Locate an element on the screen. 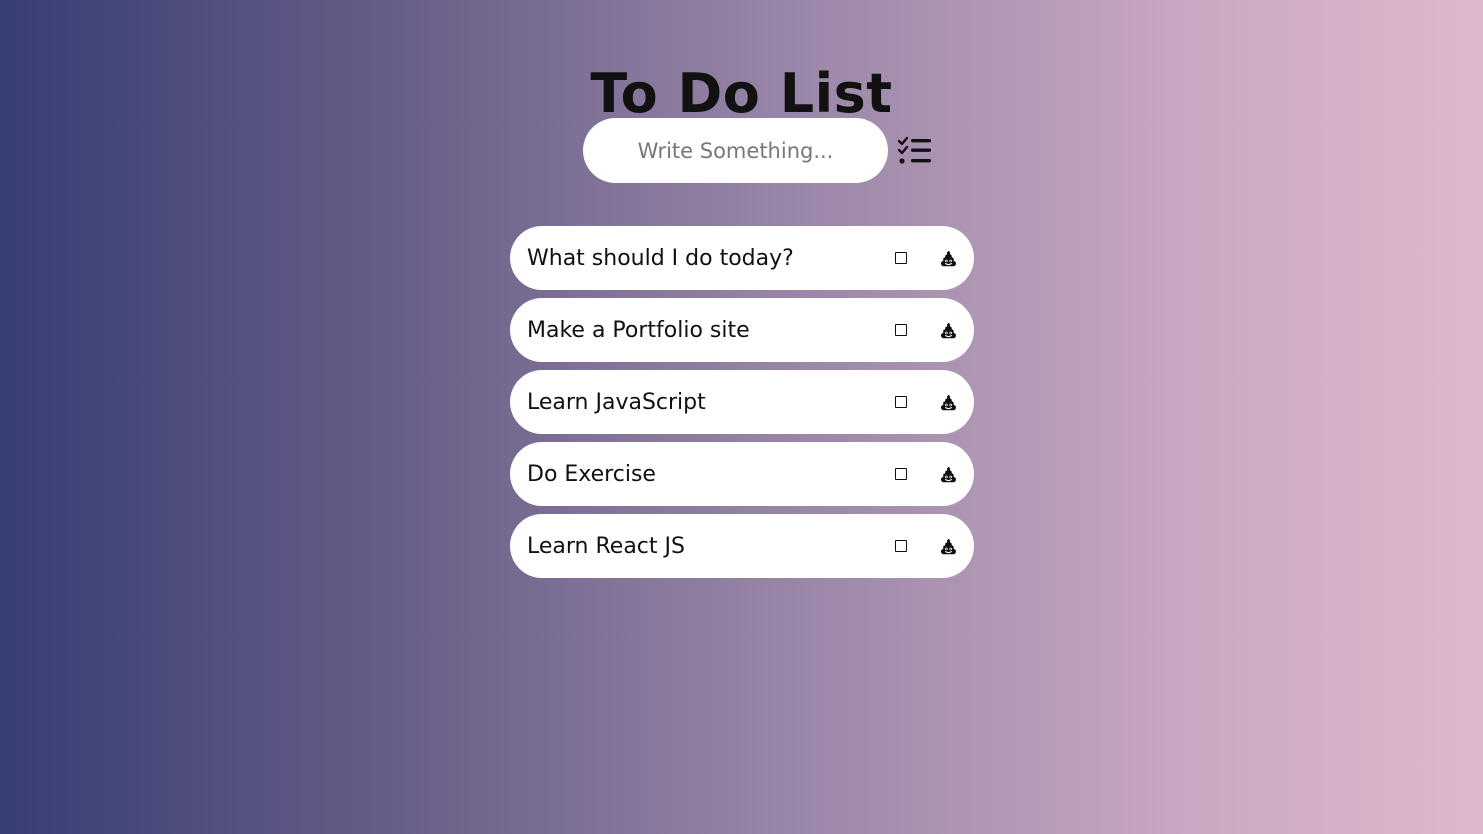 The width and height of the screenshot is (1483, 834). todo-text: What should I do today? is located at coordinates (660, 258).